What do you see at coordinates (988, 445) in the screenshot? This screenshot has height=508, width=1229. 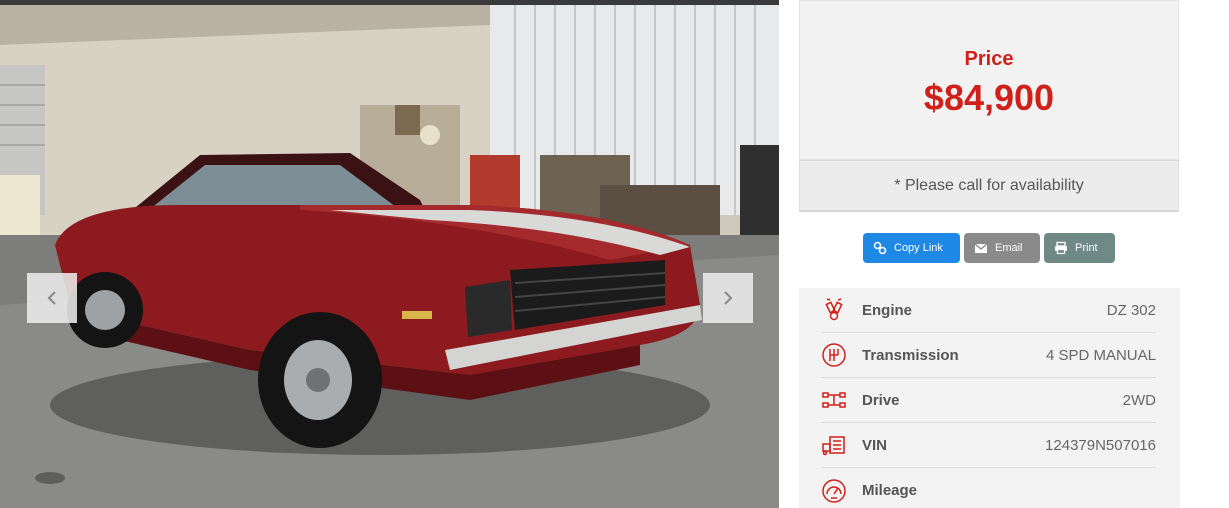 I see `spec-row-vin: VIN 124379N507016` at bounding box center [988, 445].